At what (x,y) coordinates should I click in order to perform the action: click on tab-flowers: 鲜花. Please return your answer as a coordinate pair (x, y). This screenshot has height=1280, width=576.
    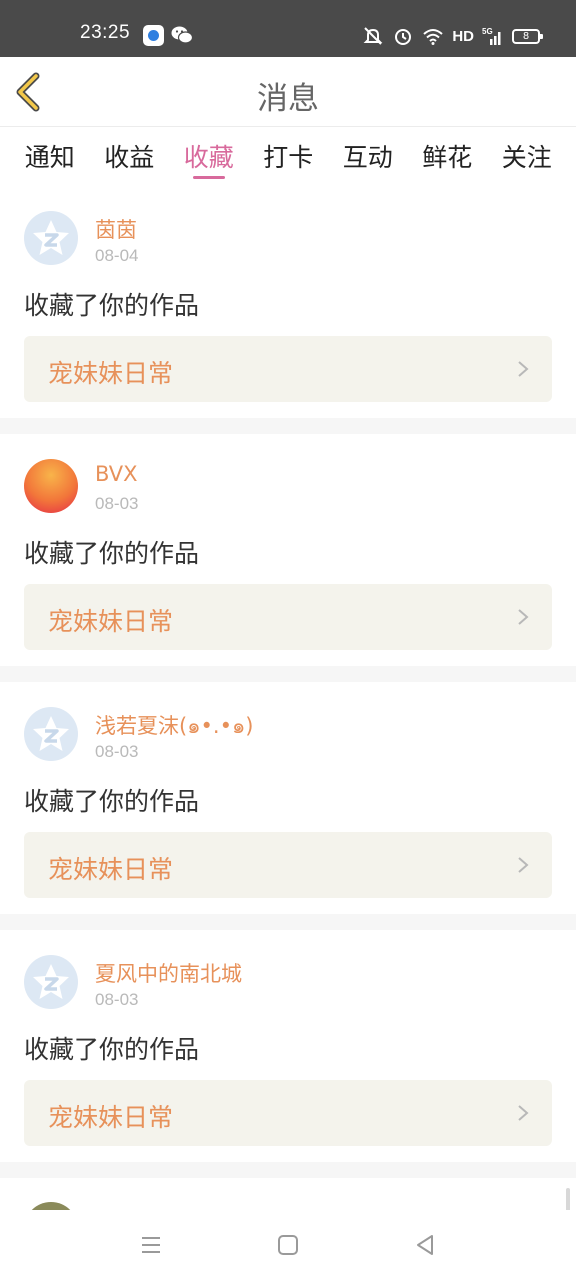
    Looking at the image, I should click on (448, 156).